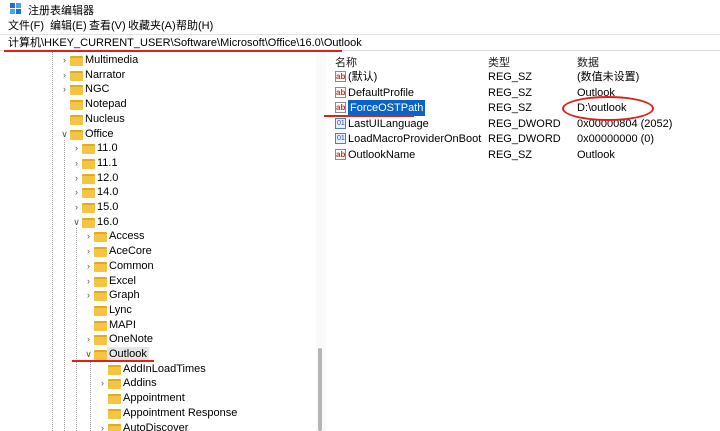 The height and width of the screenshot is (431, 720). What do you see at coordinates (105, 118) in the screenshot?
I see `tree-item-label: Nucleus` at bounding box center [105, 118].